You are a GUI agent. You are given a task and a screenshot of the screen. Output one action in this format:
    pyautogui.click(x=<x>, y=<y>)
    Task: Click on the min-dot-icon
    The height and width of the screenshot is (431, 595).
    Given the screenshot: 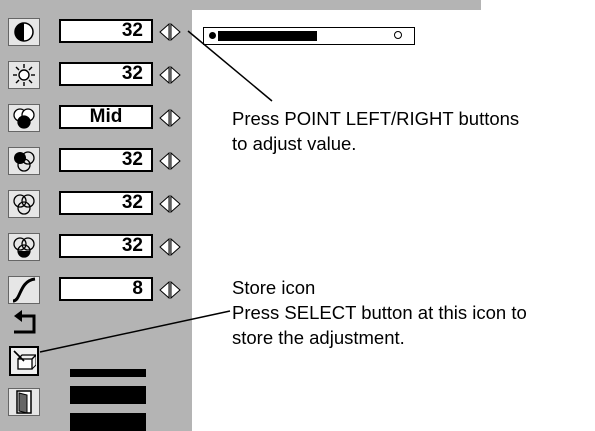 What is the action you would take?
    pyautogui.click(x=212, y=35)
    